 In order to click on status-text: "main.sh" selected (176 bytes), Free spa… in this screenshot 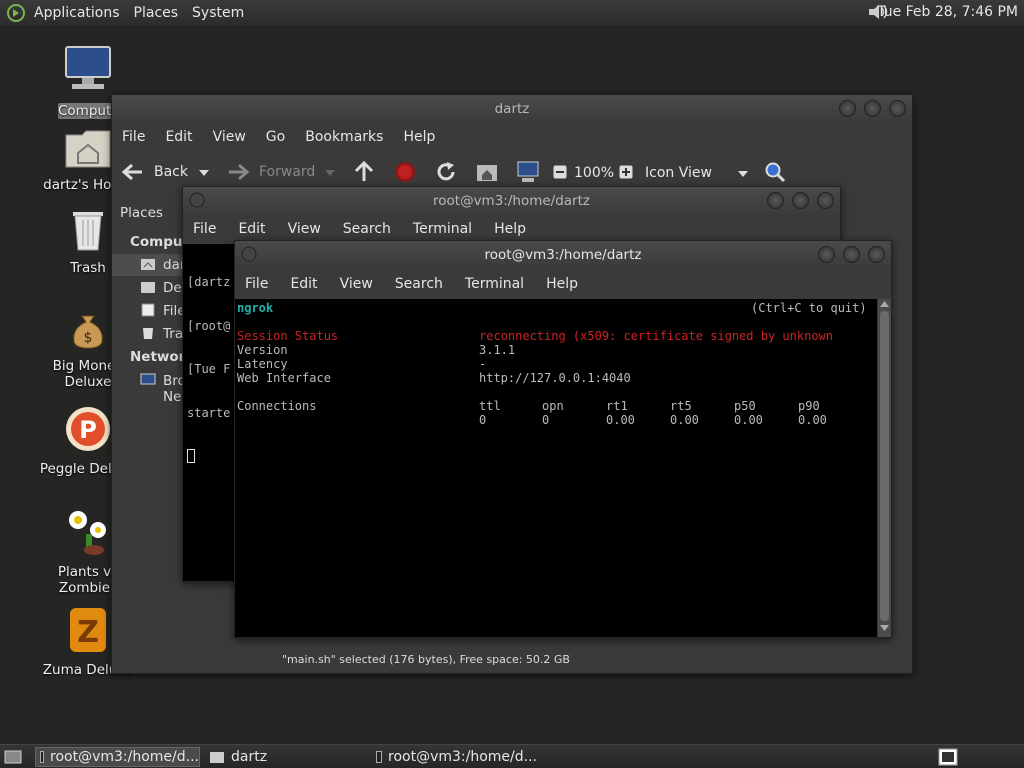, I will do `click(426, 659)`.